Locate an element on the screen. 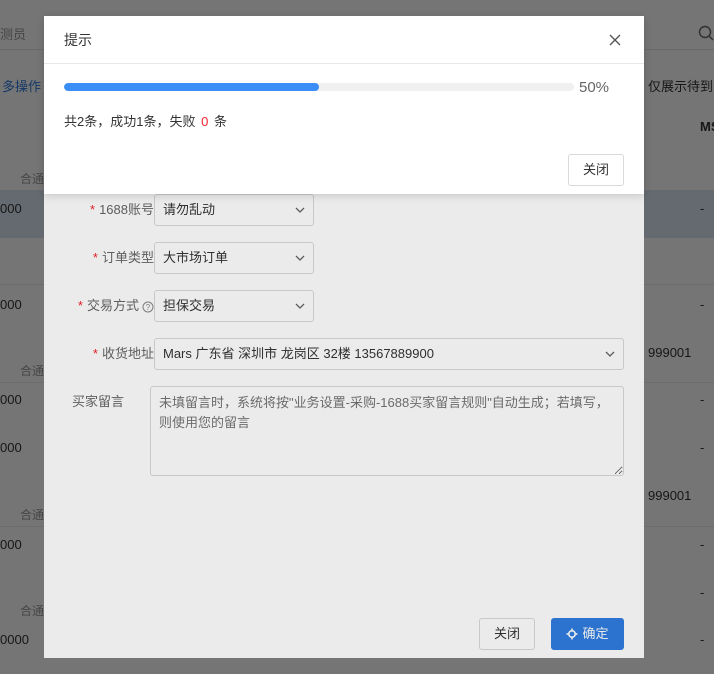 The height and width of the screenshot is (674, 714). summary-suffix: 条 is located at coordinates (220, 121).